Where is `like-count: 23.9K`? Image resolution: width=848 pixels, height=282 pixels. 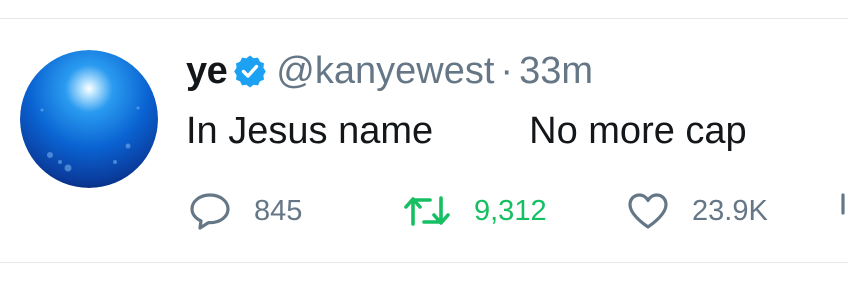 like-count: 23.9K is located at coordinates (730, 210).